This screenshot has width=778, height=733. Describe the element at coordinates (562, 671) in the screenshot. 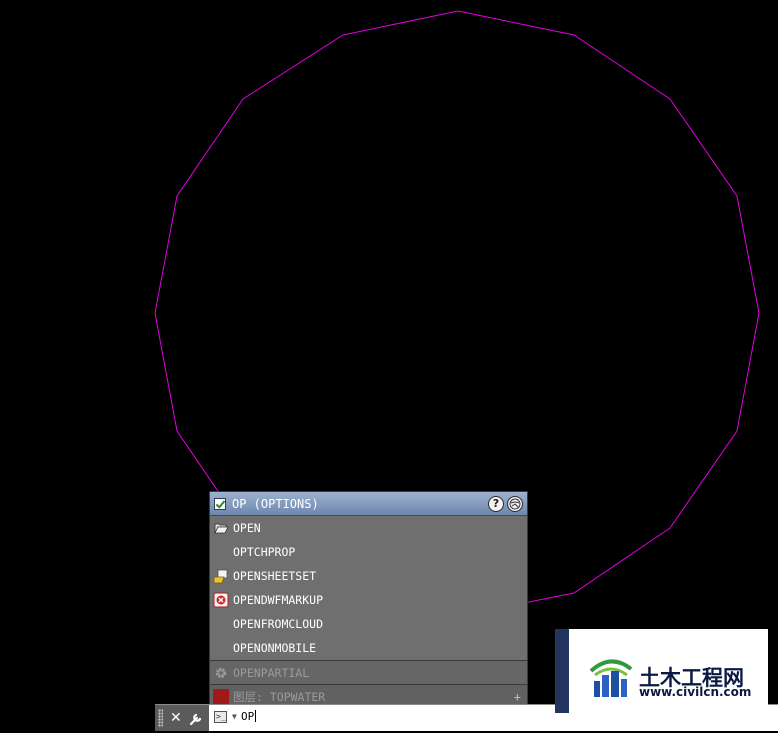

I see `watermark-stripe` at that location.